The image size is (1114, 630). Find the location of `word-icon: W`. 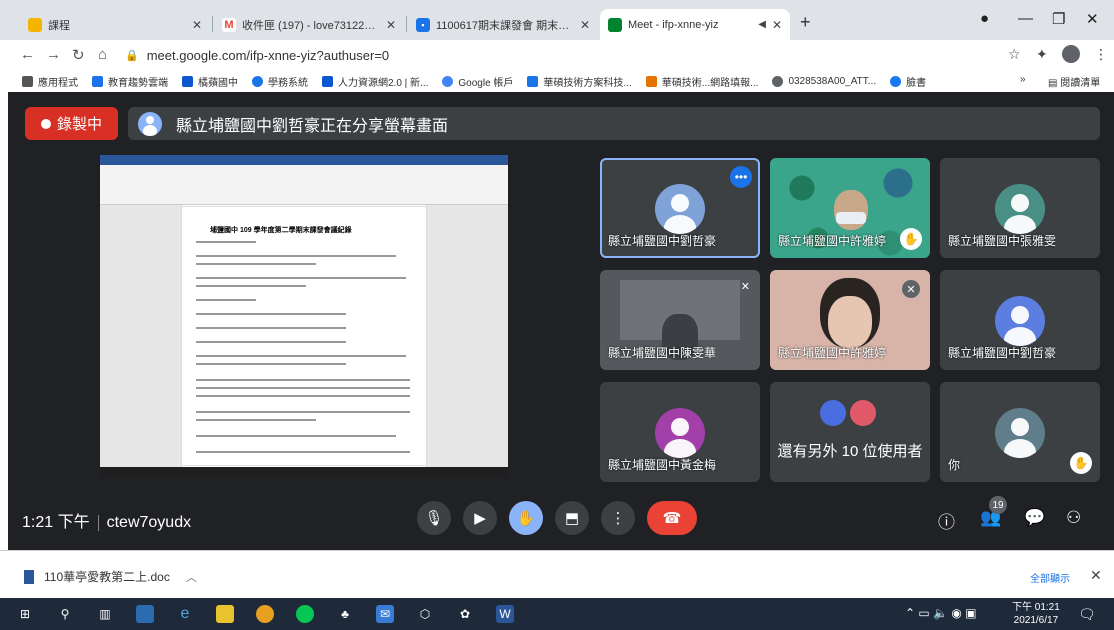

word-icon: W is located at coordinates (505, 614).